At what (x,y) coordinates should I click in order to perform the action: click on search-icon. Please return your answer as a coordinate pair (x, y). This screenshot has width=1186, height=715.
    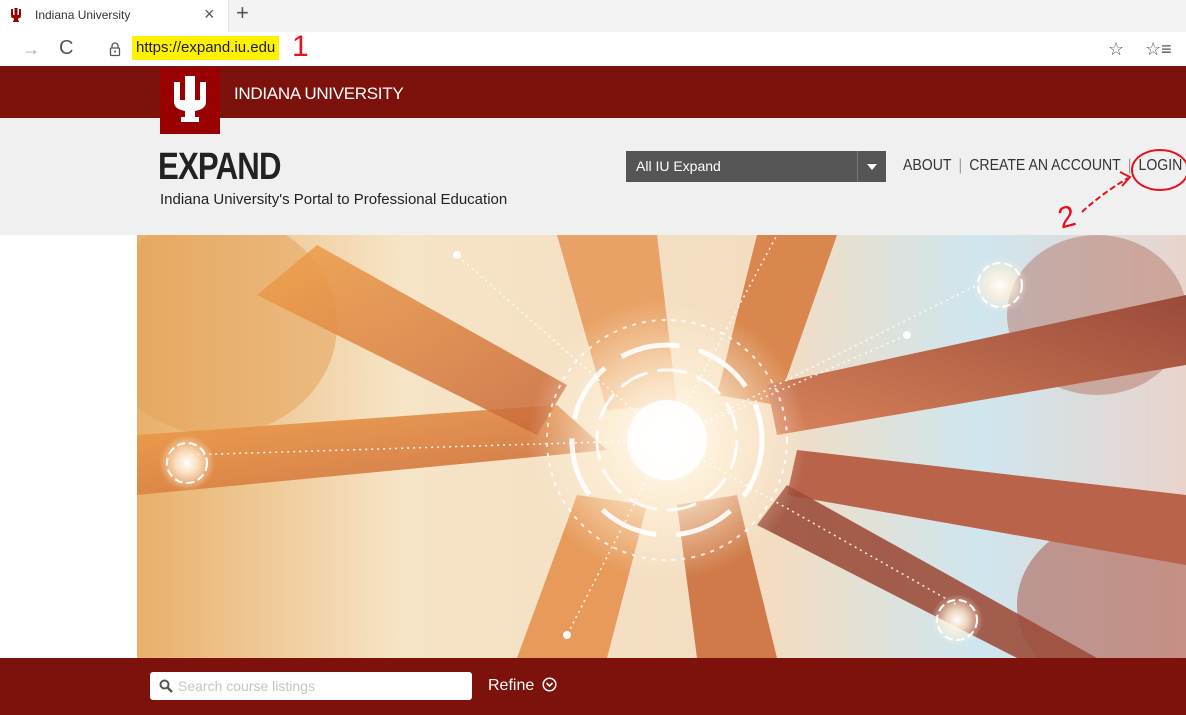
    Looking at the image, I should click on (166, 686).